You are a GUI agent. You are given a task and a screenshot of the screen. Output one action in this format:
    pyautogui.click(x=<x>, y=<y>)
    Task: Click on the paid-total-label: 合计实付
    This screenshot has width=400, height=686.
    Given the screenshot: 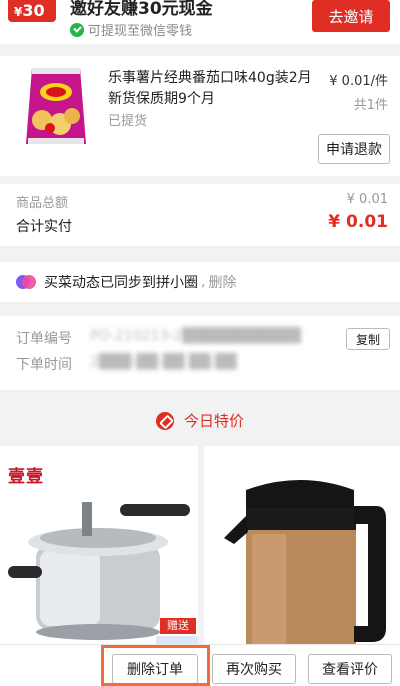 What is the action you would take?
    pyautogui.click(x=44, y=227)
    